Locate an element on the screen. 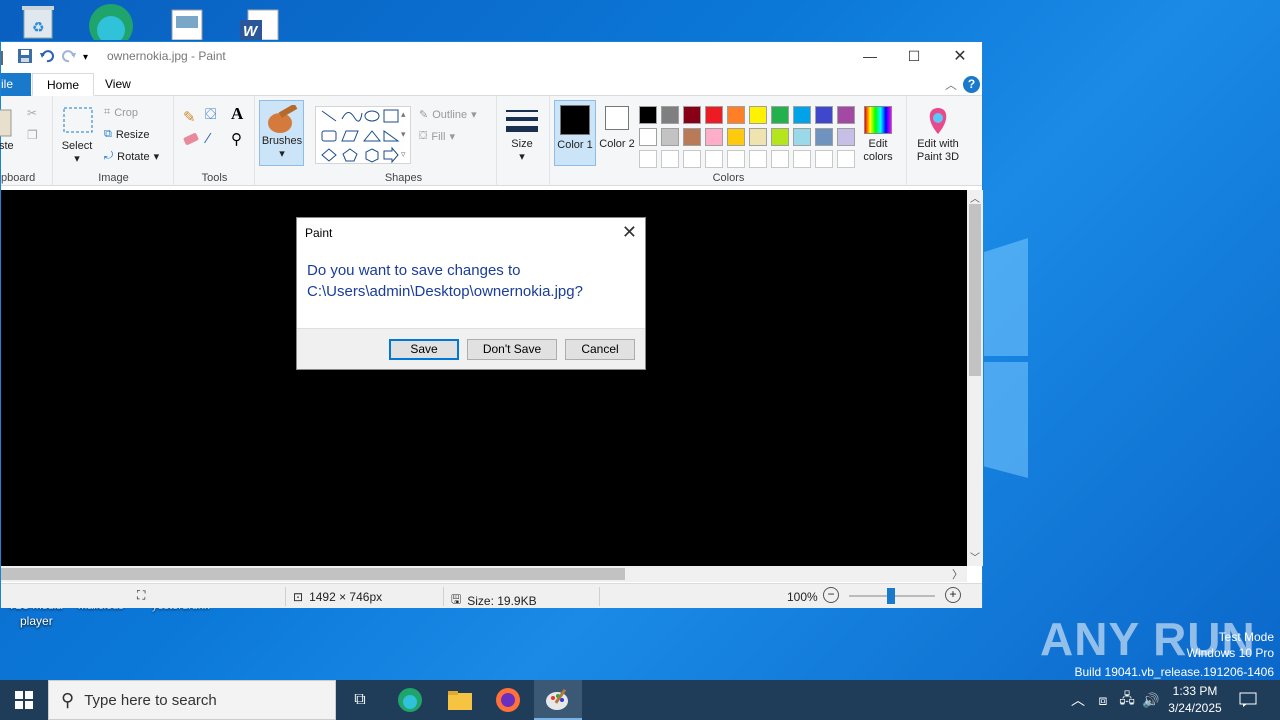 The height and width of the screenshot is (720, 1280). scroll-right-icon: 〉 is located at coordinates (957, 574).